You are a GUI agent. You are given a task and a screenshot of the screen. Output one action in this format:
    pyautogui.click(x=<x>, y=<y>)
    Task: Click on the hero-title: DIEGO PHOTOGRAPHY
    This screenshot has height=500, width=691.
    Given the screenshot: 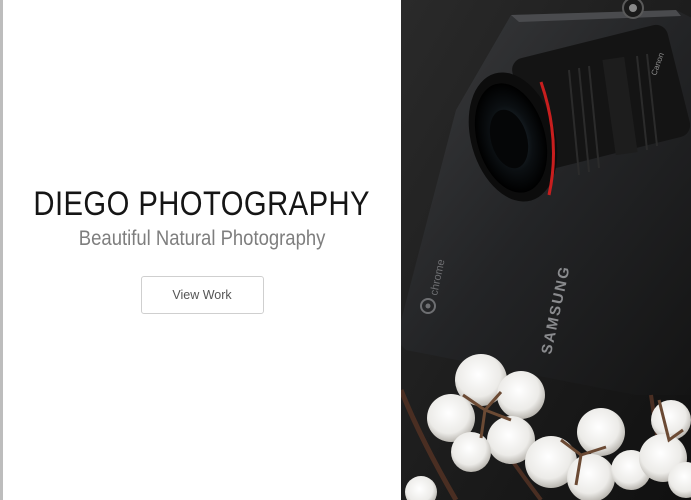 What is the action you would take?
    pyautogui.click(x=202, y=204)
    